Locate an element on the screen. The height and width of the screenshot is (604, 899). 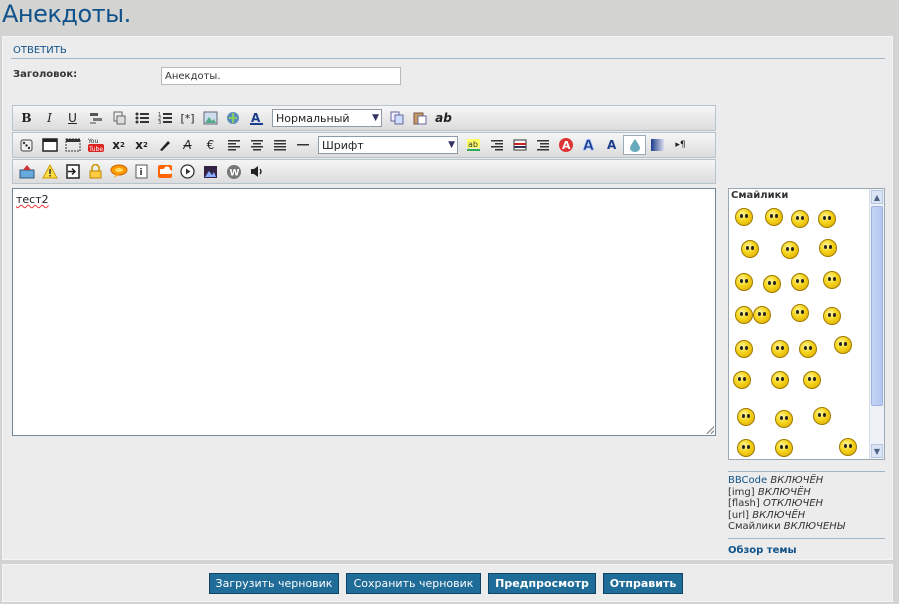
editor-toolbar-row-2: You Tube x2 x2 A € Шрифт ▼ ab A A A ▸¶ is located at coordinates (364, 145).